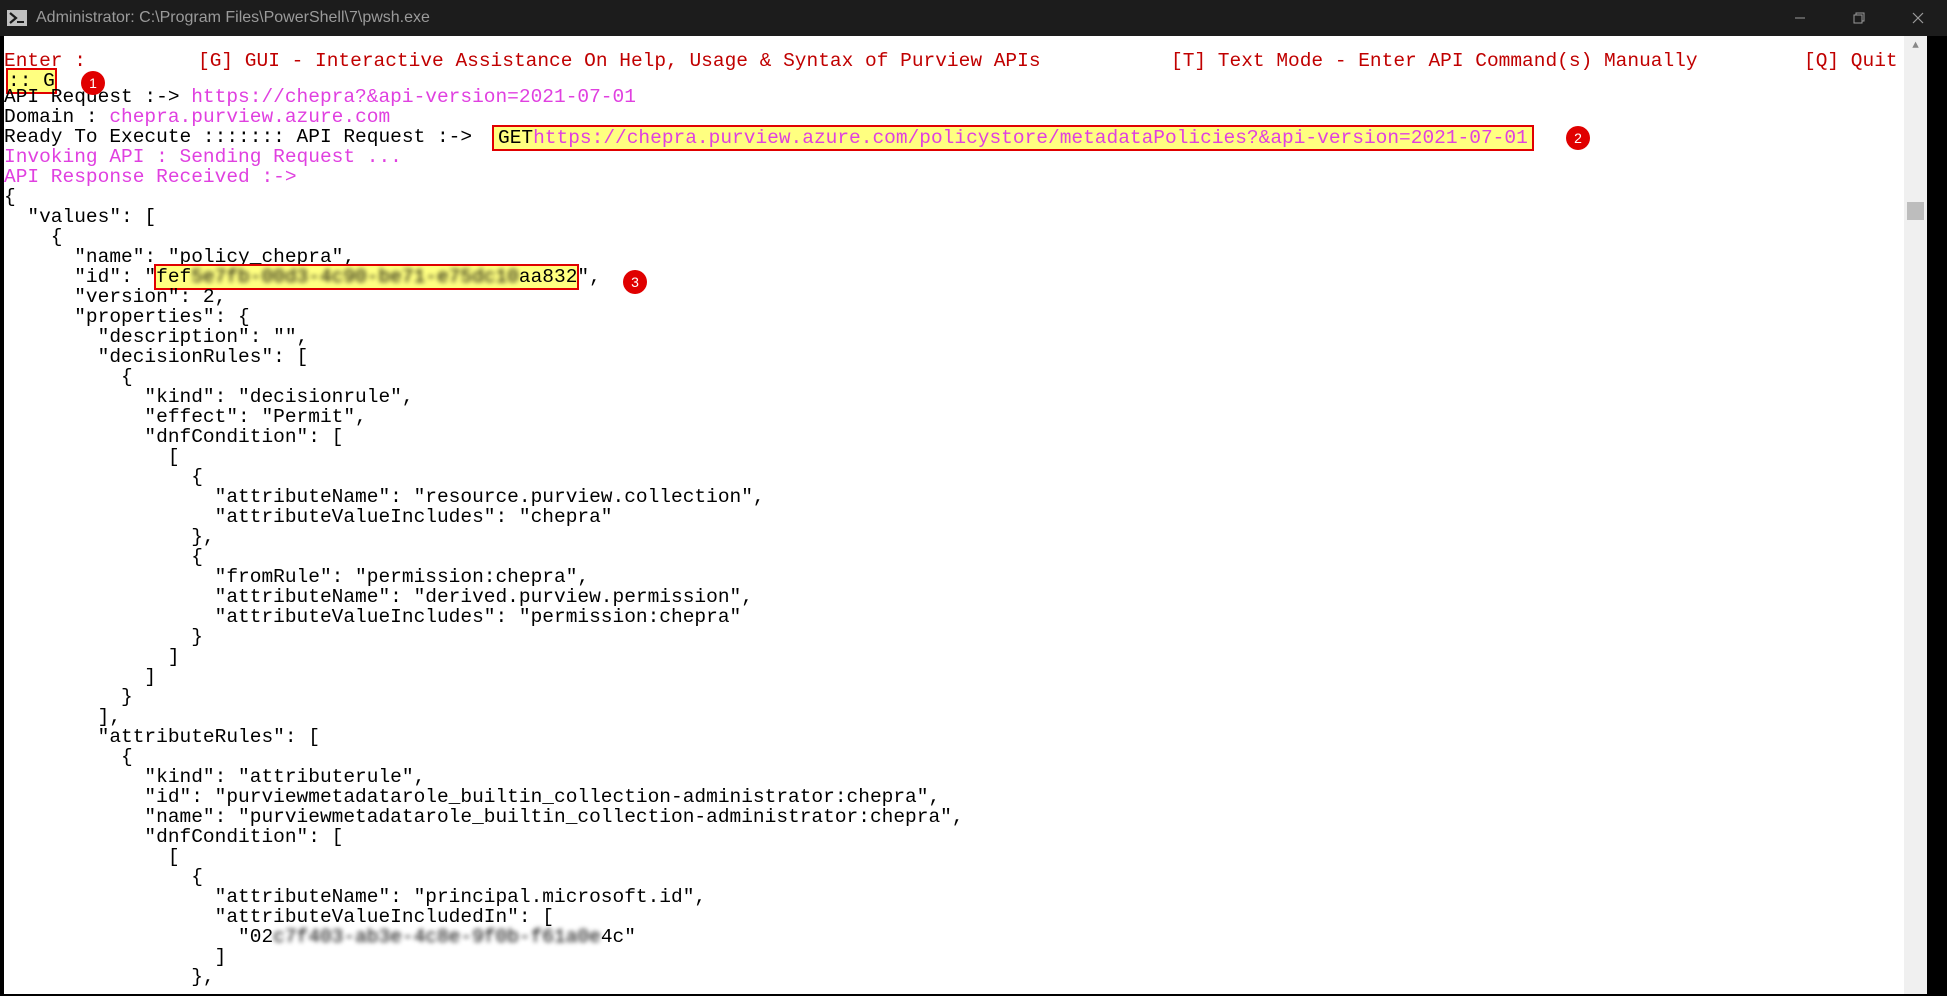  What do you see at coordinates (1851, 61) in the screenshot?
I see `menu-option-quit: [Q] Quit` at bounding box center [1851, 61].